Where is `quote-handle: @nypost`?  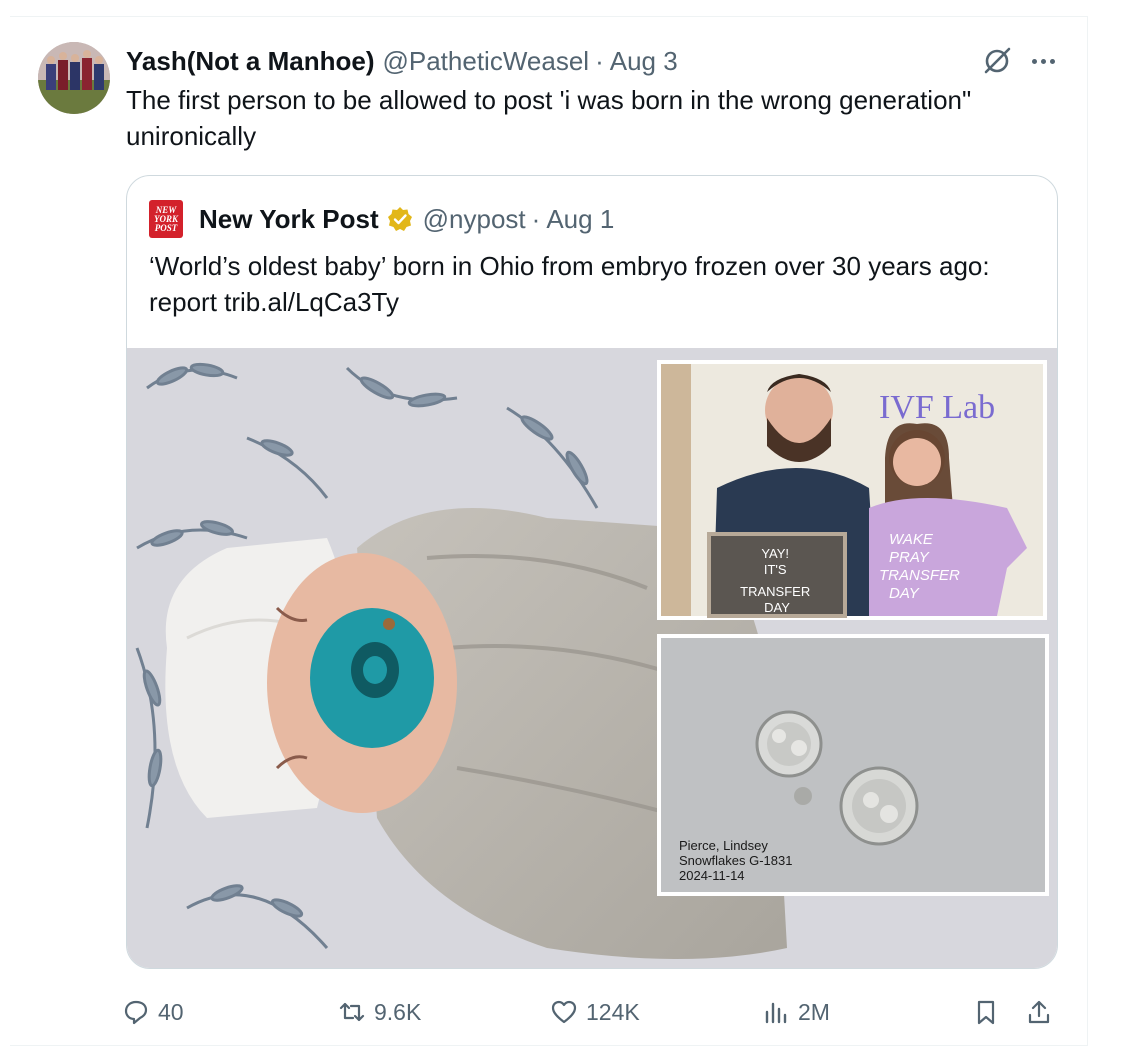 quote-handle: @nypost is located at coordinates (474, 219).